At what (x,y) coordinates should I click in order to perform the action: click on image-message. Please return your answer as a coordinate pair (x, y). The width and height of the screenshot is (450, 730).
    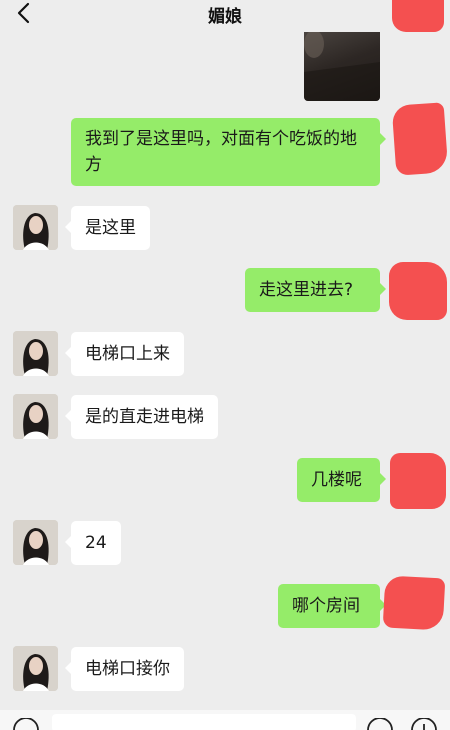
    Looking at the image, I should click on (342, 66).